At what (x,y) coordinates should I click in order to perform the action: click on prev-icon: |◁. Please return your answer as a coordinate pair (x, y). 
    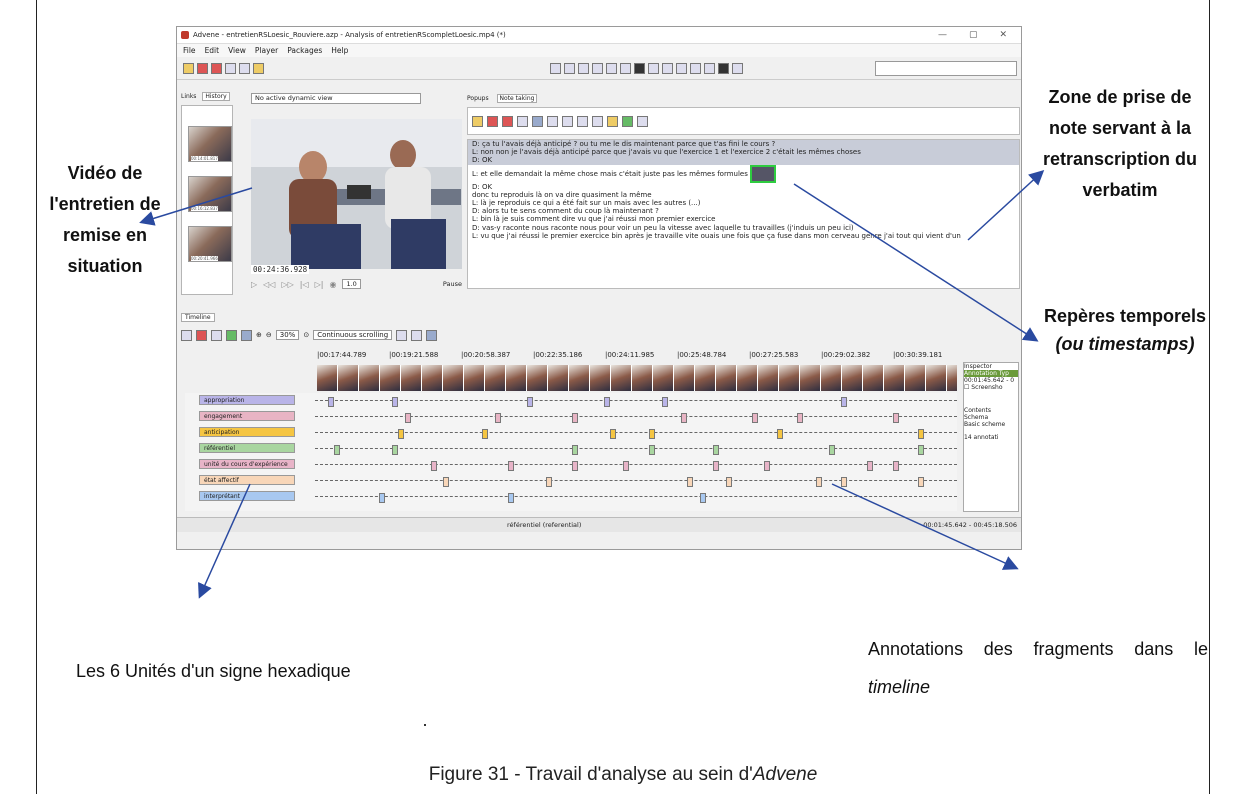
    Looking at the image, I should click on (304, 284).